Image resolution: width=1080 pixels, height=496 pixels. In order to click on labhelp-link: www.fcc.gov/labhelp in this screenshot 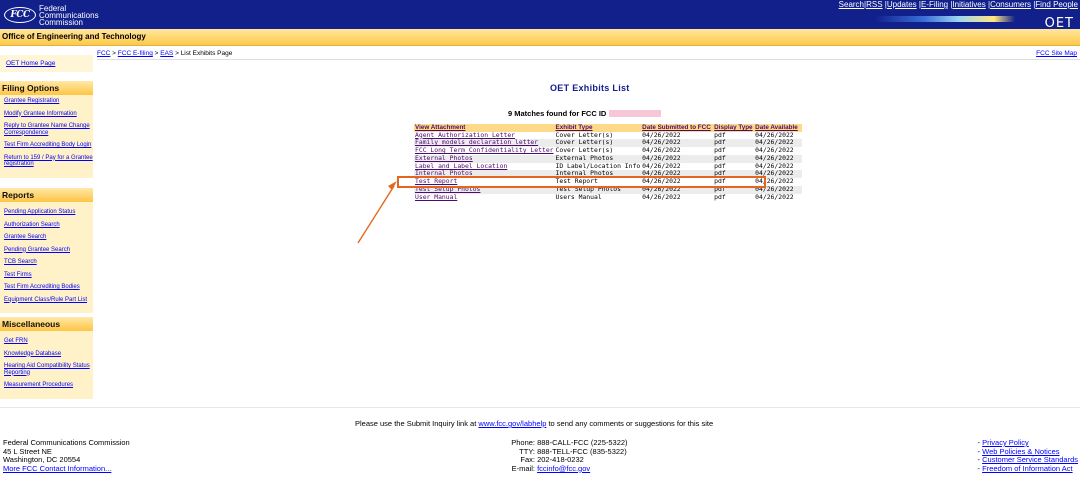, I will do `click(512, 423)`.